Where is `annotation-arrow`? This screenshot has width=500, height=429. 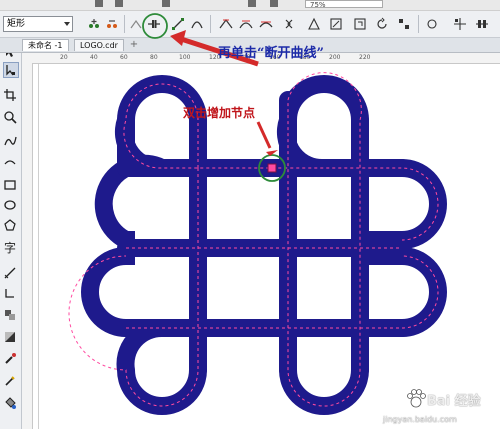
annotation-arrow is located at coordinates (264, 135).